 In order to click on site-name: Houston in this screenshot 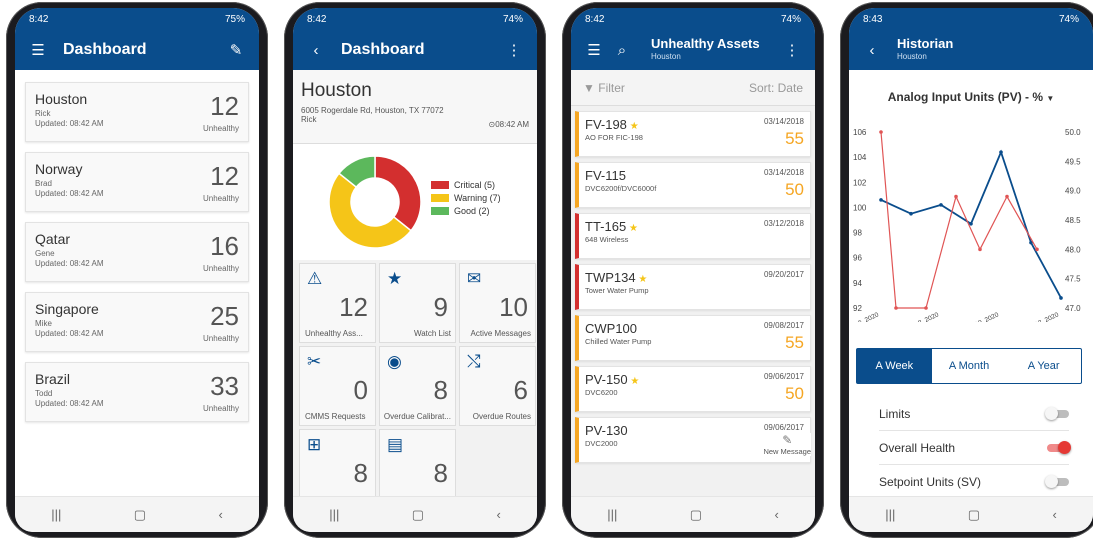, I will do `click(61, 99)`.